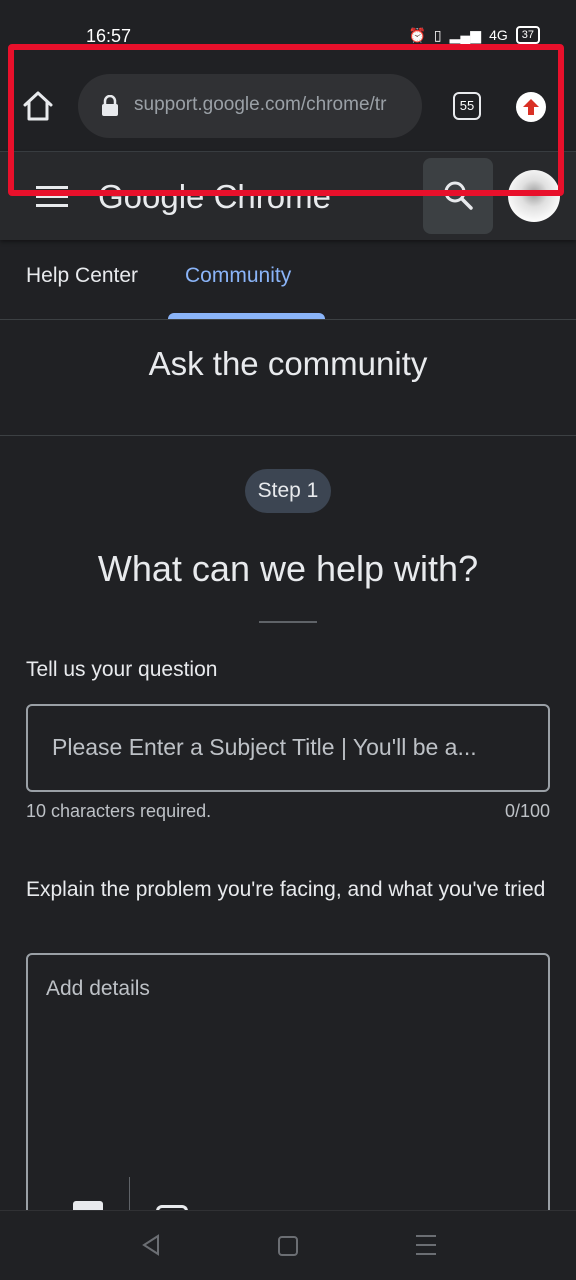 This screenshot has height=1280, width=576. I want to click on home-icon, so click(38, 106).